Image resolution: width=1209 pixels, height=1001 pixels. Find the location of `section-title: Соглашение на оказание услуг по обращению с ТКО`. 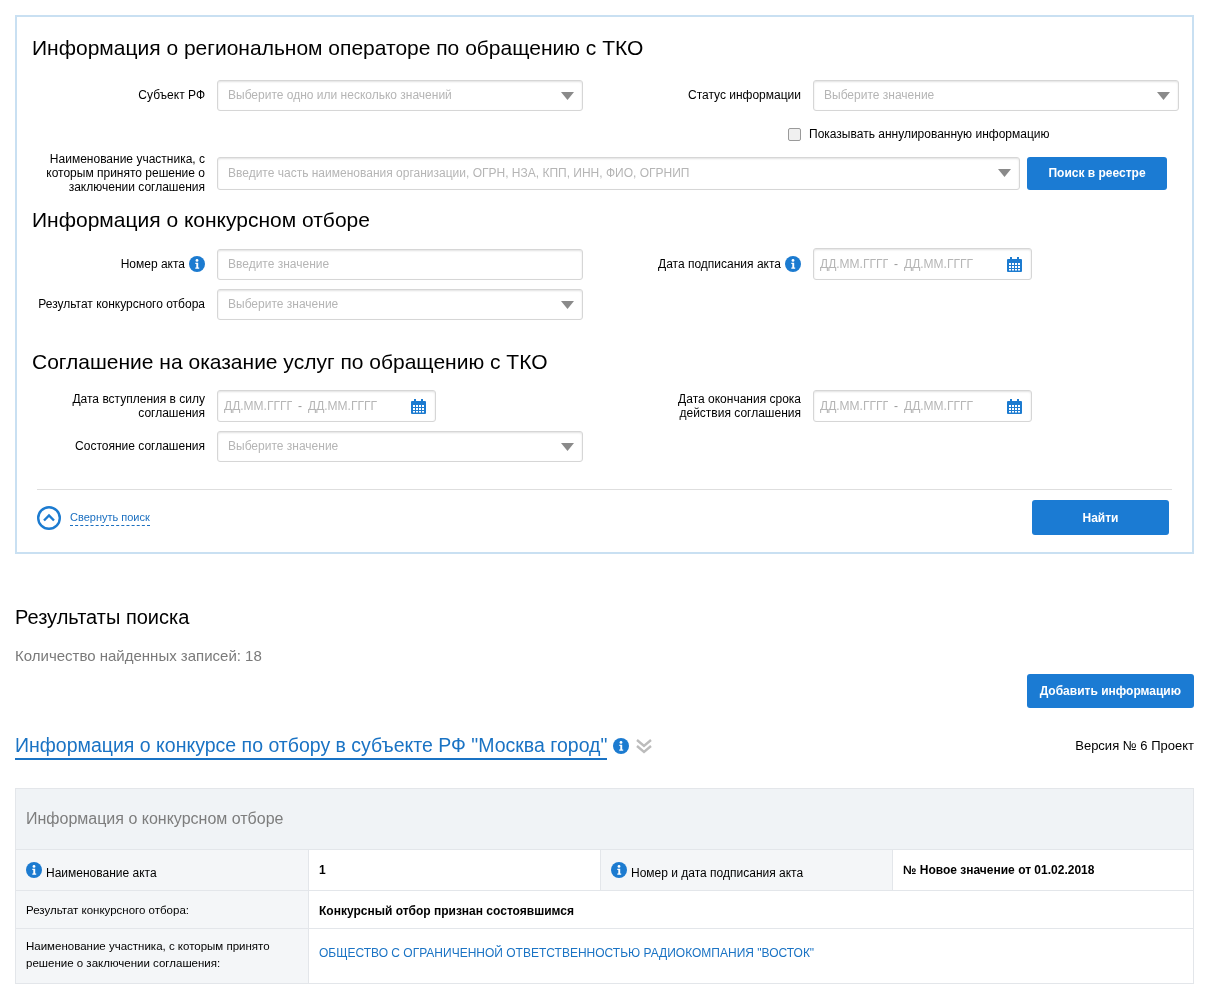

section-title: Соглашение на оказание услуг по обращению с ТКО is located at coordinates (290, 362).